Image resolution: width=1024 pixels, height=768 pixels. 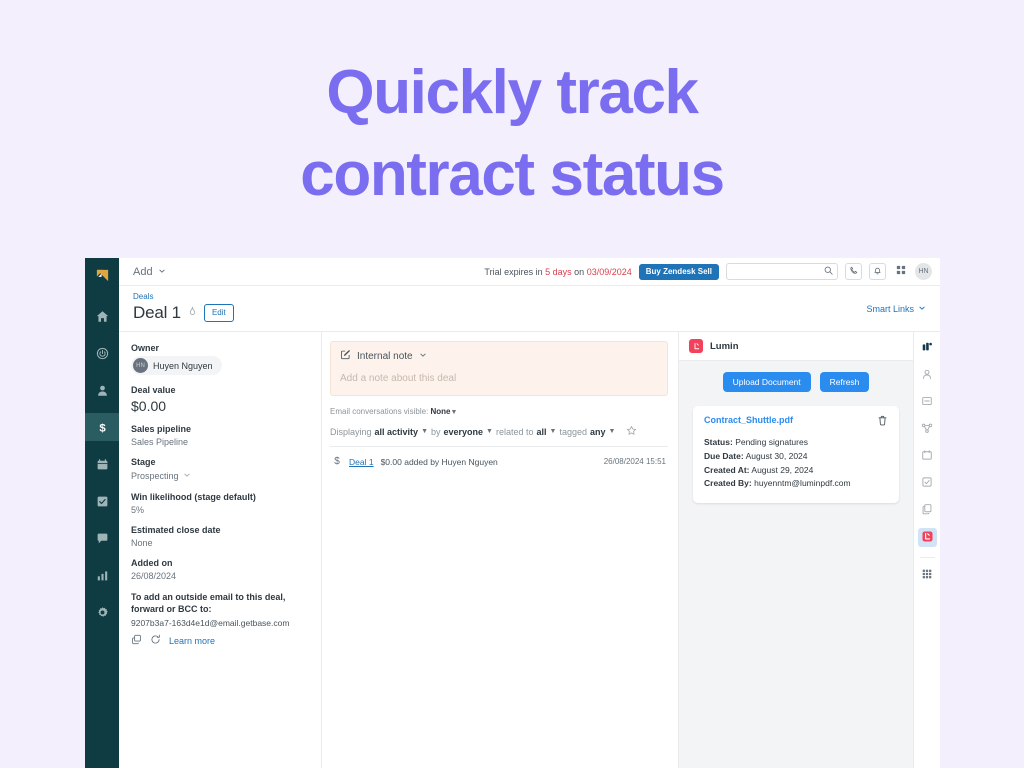 I want to click on trial-days: 5 days, so click(x=558, y=271).